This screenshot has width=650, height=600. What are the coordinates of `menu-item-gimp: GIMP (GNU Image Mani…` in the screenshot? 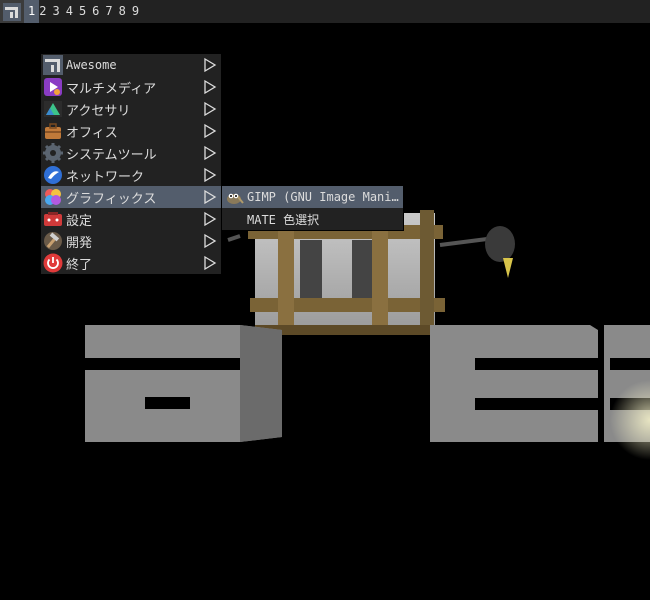 It's located at (312, 197).